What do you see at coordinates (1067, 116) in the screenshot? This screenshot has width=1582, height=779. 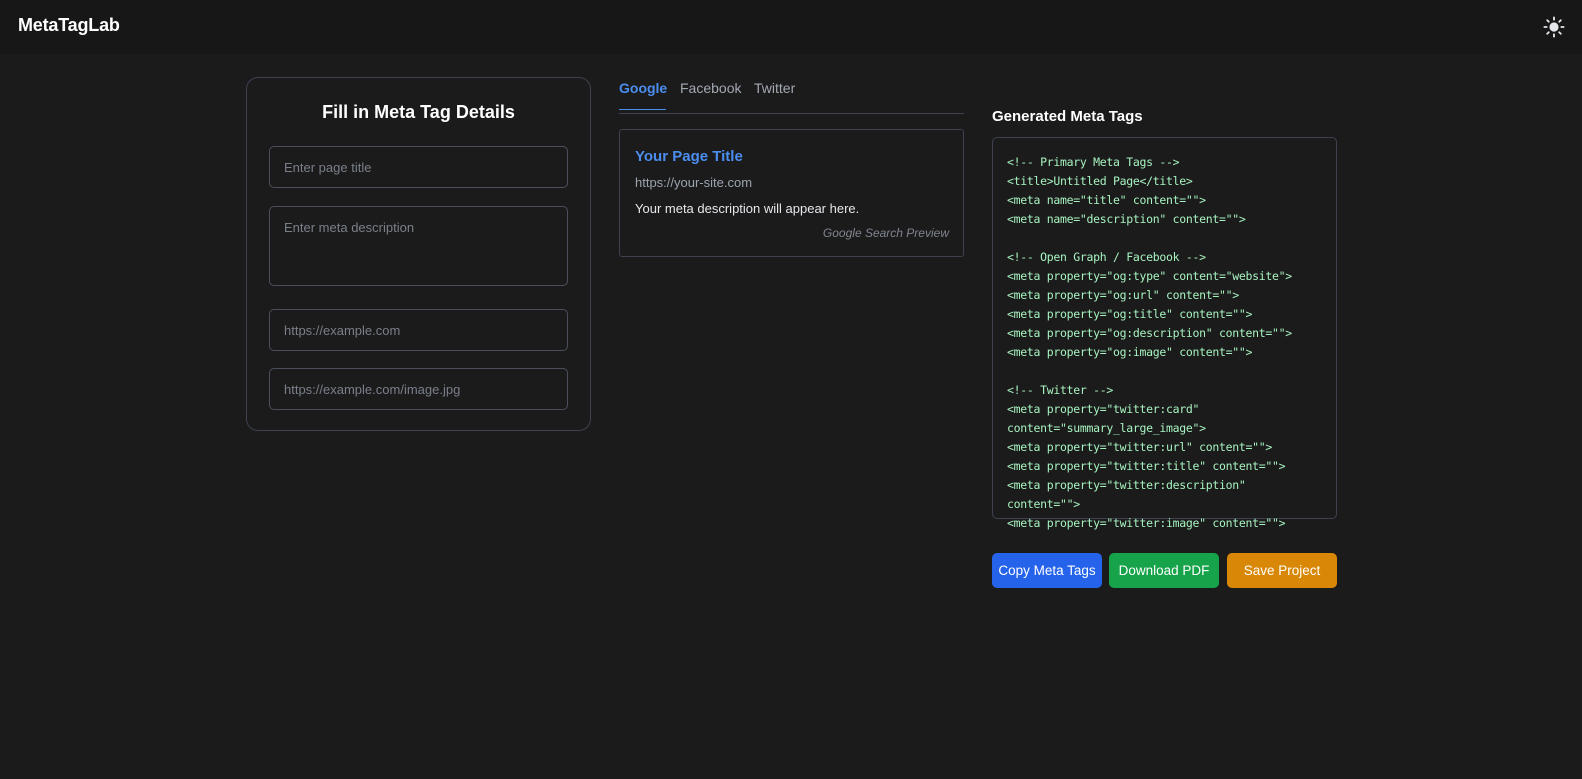 I see `generated-heading: Generated Meta Tags` at bounding box center [1067, 116].